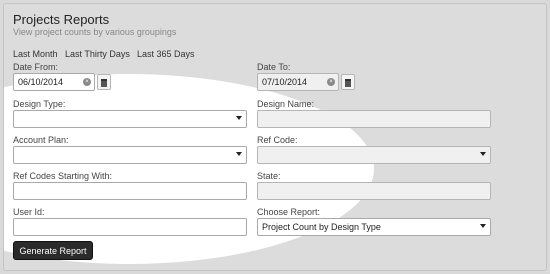 Image resolution: width=550 pixels, height=274 pixels. Describe the element at coordinates (41, 140) in the screenshot. I see `account-plan-label: Account Plan:` at that location.